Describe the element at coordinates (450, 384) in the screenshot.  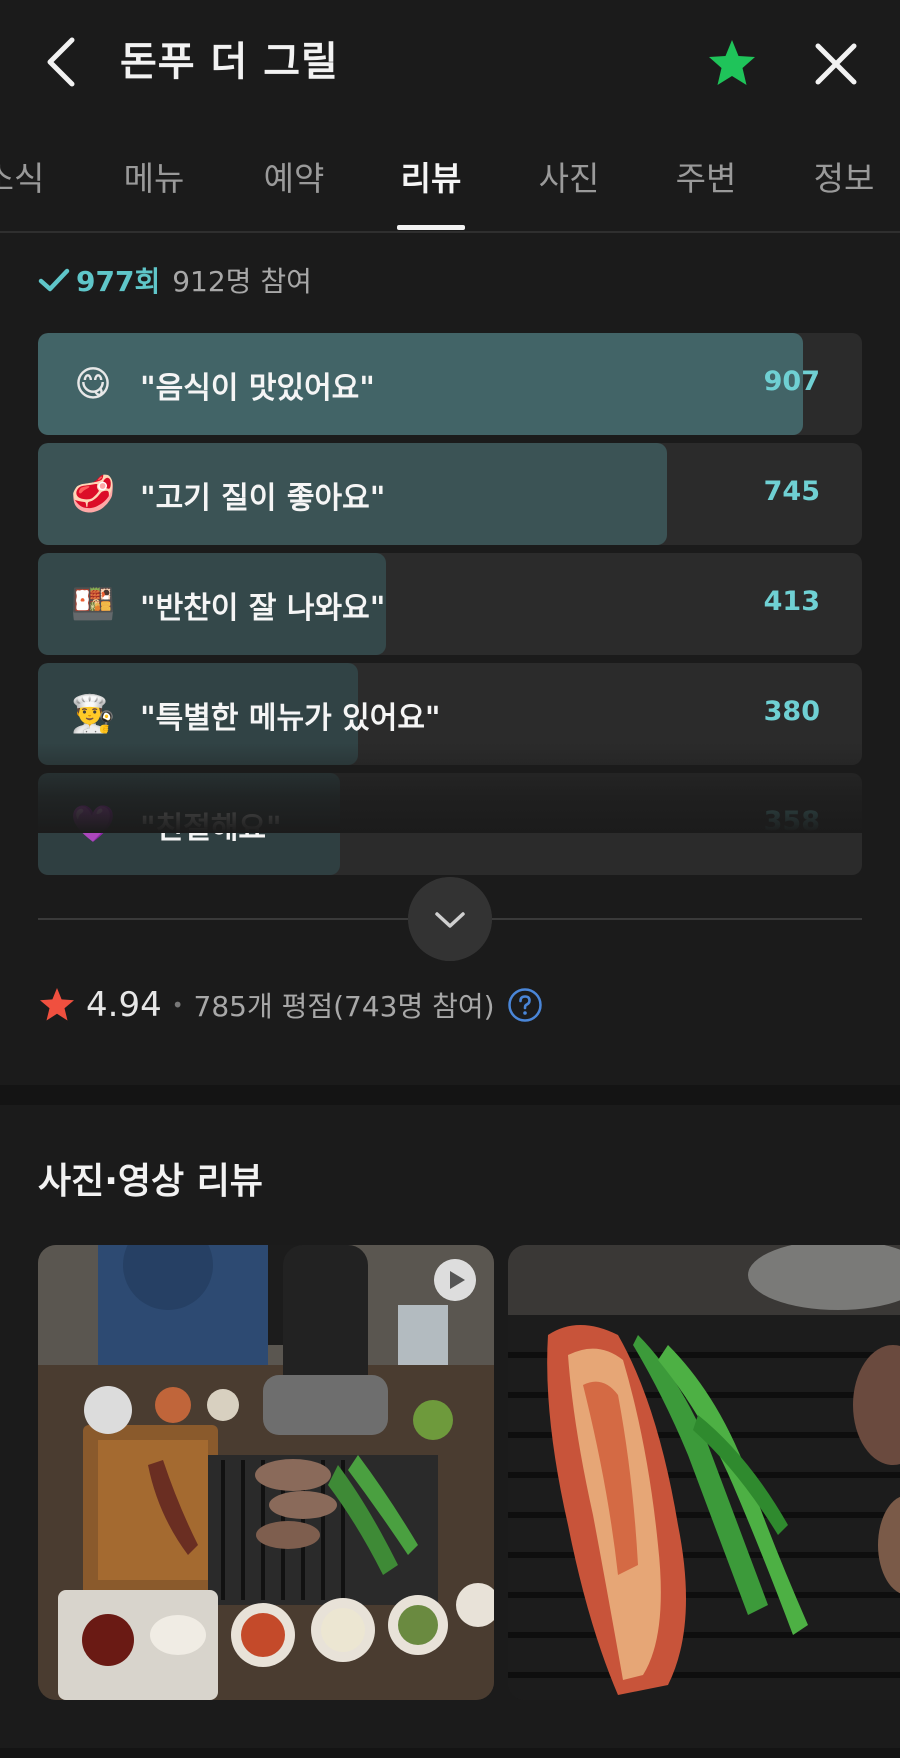
I see `vote-item: 😋 "음식이 맛있어요" 907` at that location.